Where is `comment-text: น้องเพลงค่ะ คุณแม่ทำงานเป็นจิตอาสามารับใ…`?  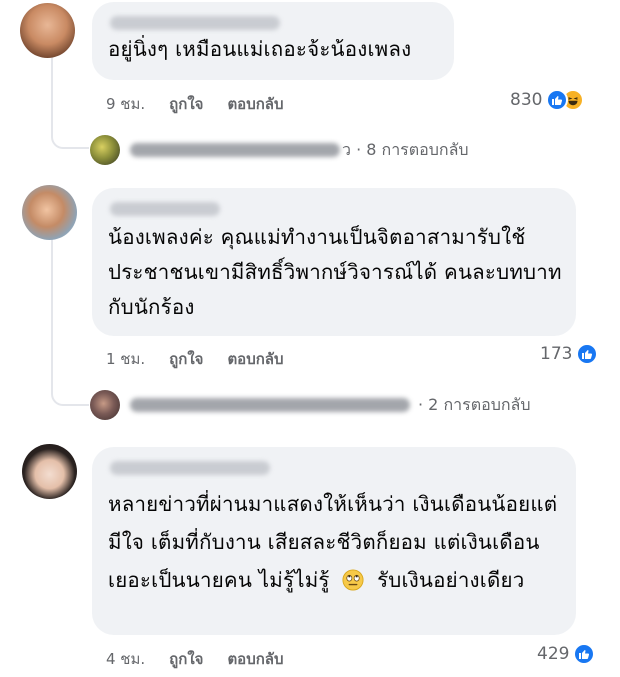
comment-text: น้องเพลงค่ะ คุณแม่ทำงานเป็นจิตอาสามารับใ… is located at coordinates (335, 272).